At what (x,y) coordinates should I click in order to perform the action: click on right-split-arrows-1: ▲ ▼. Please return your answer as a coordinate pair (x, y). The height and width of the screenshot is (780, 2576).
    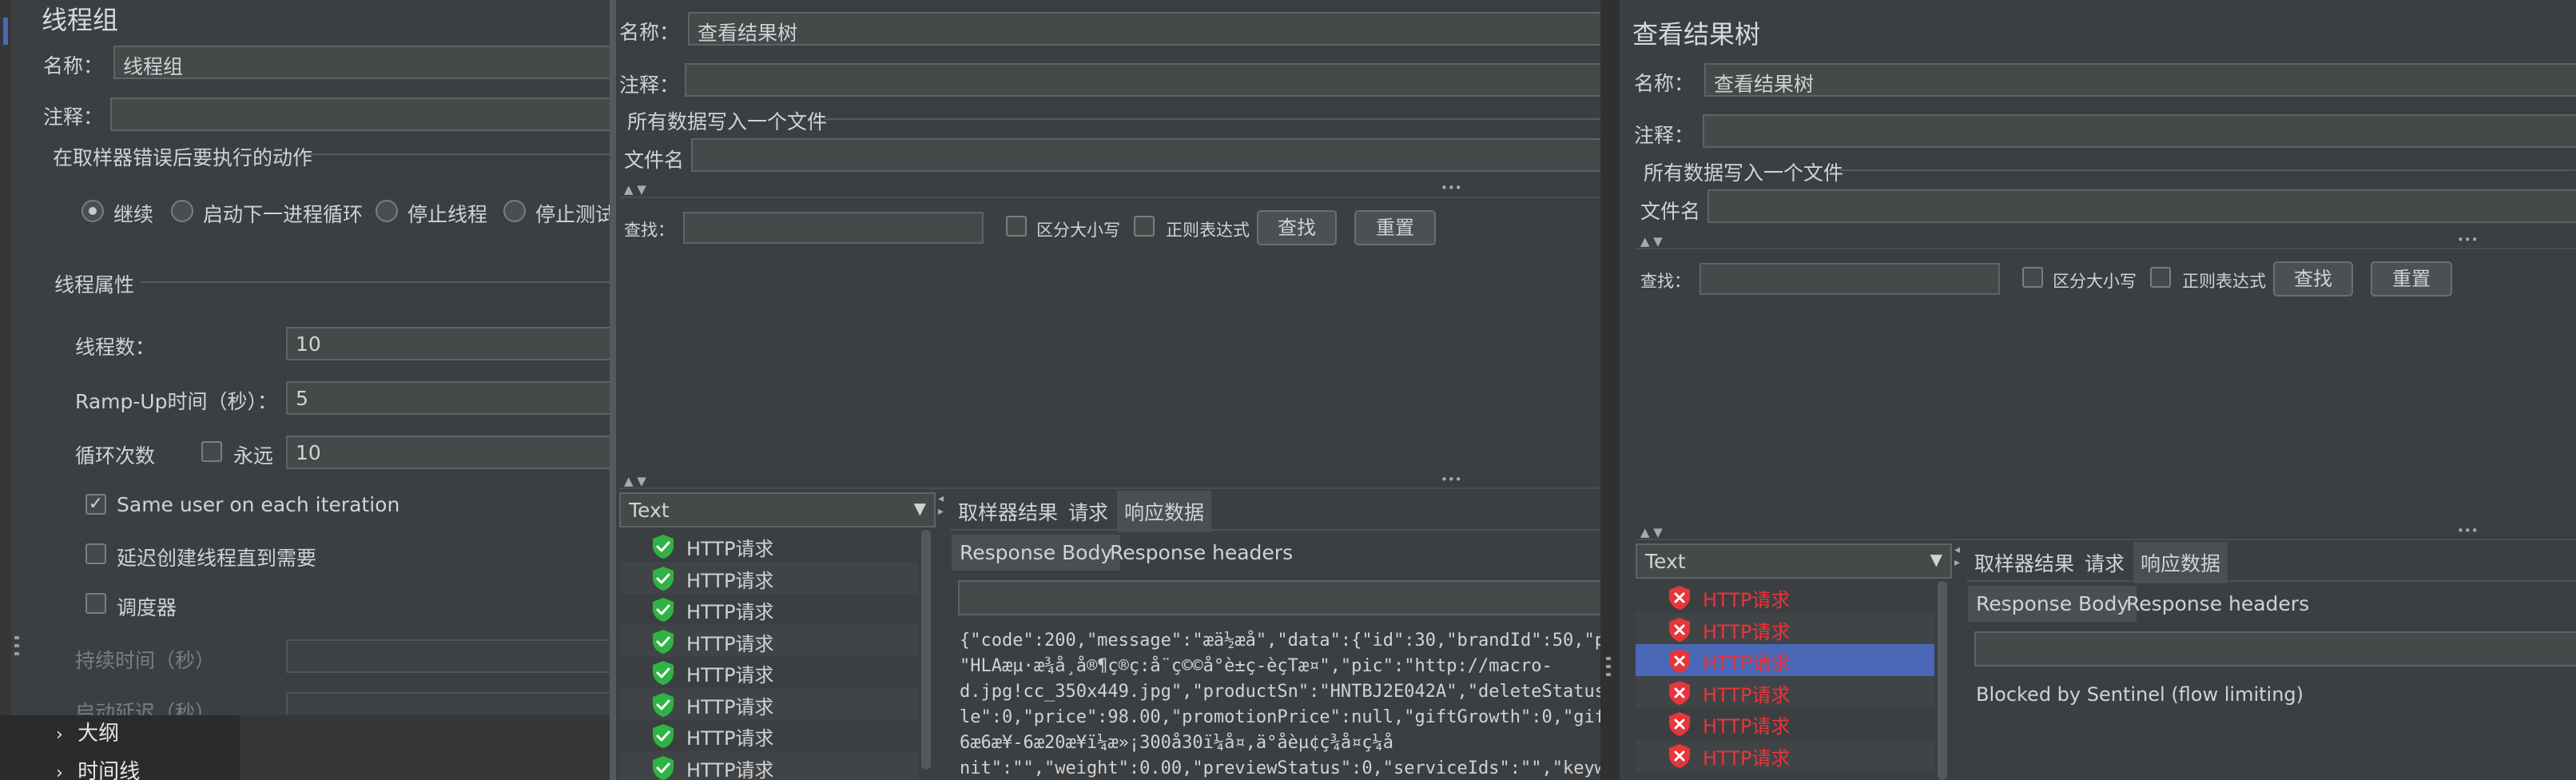
    Looking at the image, I should click on (1651, 241).